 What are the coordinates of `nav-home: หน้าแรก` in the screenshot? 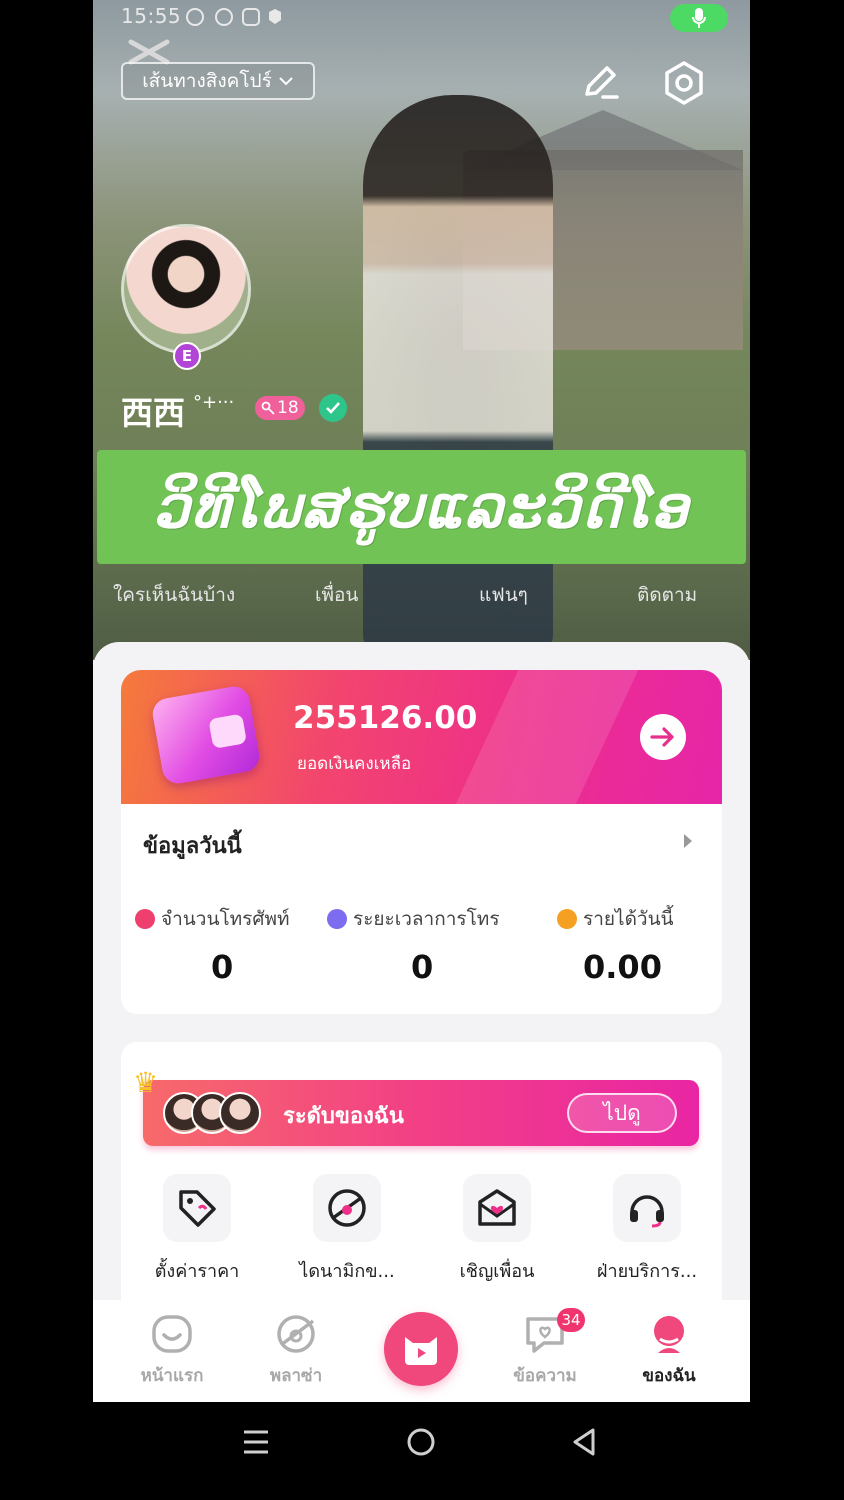 It's located at (172, 1350).